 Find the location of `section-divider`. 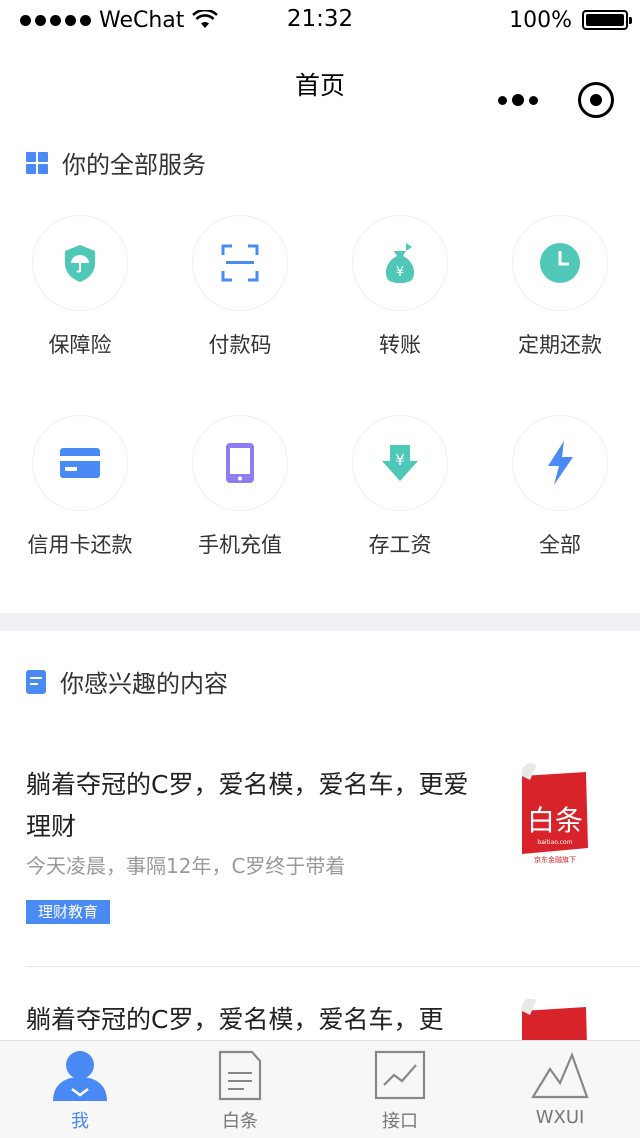

section-divider is located at coordinates (320, 622).